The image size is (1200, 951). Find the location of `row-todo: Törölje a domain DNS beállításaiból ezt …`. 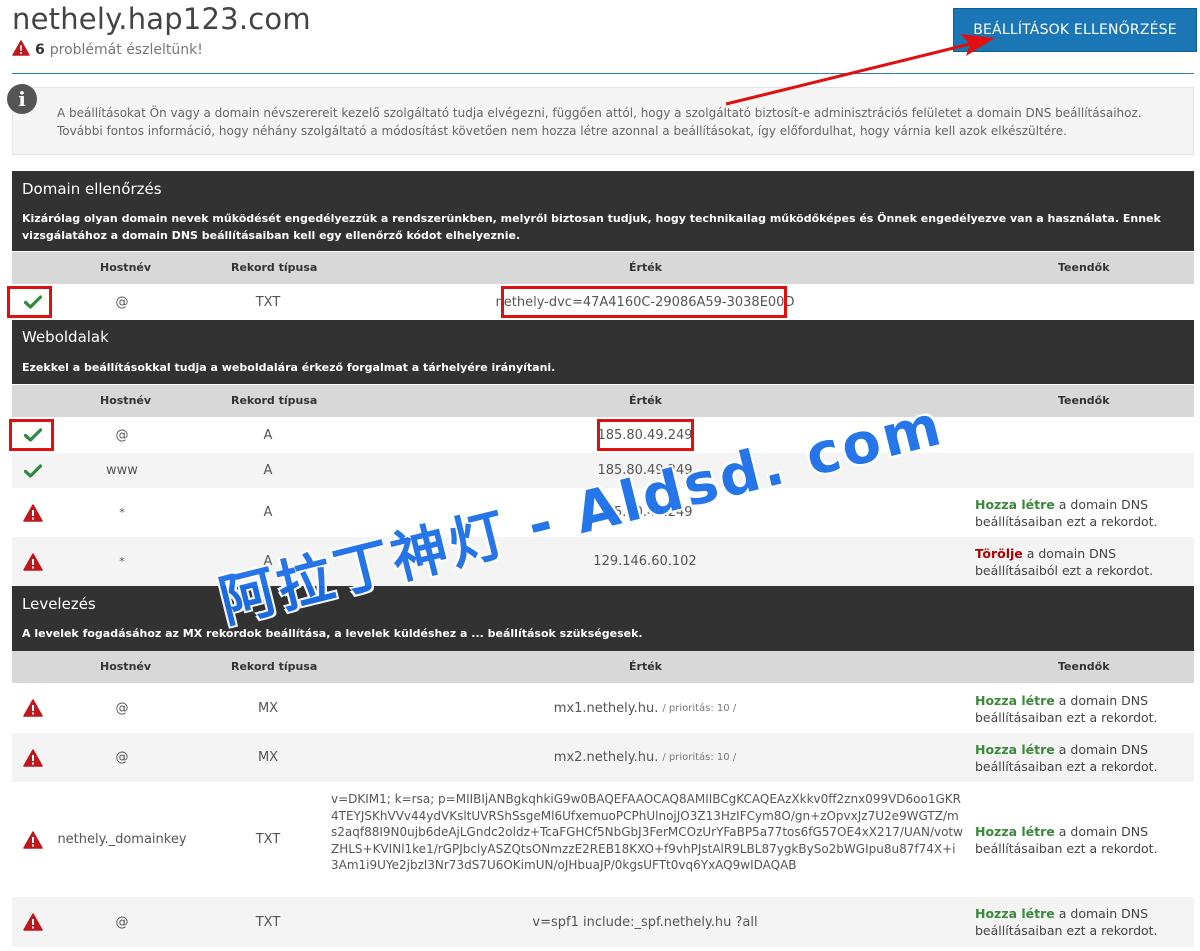

row-todo: Törölje a domain DNS beállításaiból ezt … is located at coordinates (1080, 562).